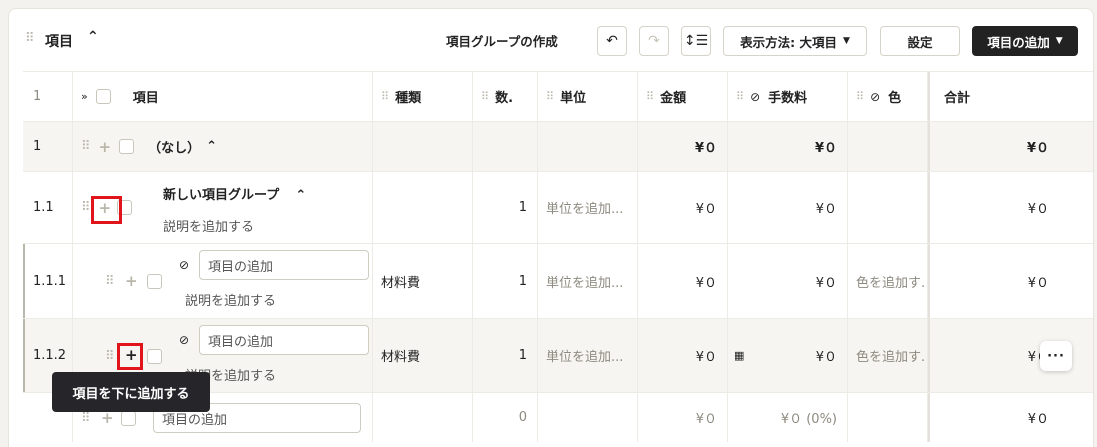 Image resolution: width=1097 pixels, height=447 pixels. Describe the element at coordinates (895, 98) in the screenshot. I see `col-color: 色` at that location.